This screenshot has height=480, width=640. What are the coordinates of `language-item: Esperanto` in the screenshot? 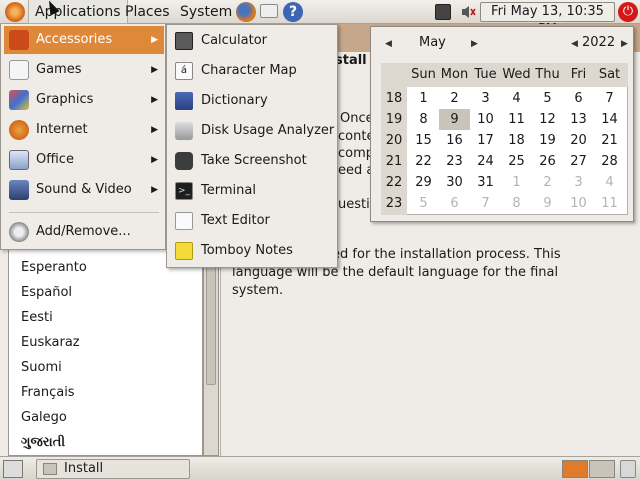 It's located at (54, 268).